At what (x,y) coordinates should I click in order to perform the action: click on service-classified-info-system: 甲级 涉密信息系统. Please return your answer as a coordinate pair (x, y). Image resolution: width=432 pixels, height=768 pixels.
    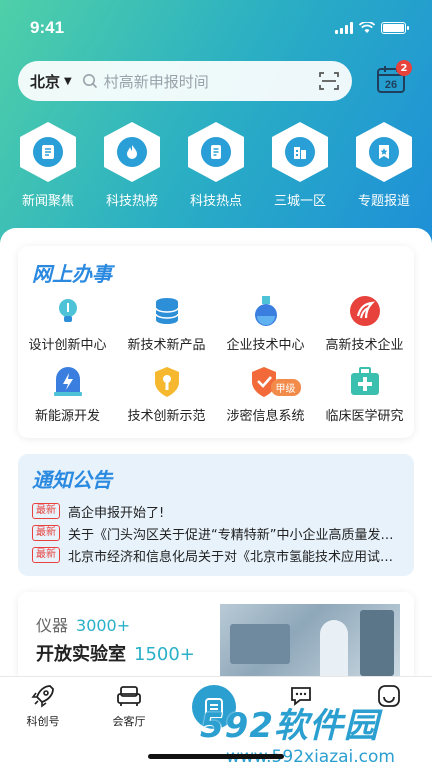
    Looking at the image, I should click on (265, 394).